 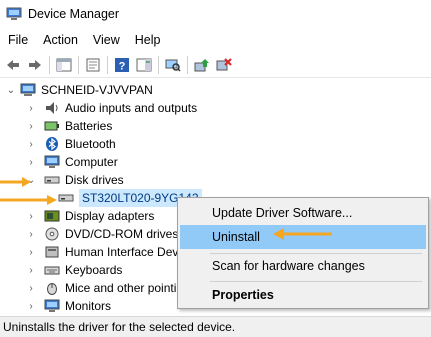 I want to click on forward-arrow-icon, so click(x=35, y=64).